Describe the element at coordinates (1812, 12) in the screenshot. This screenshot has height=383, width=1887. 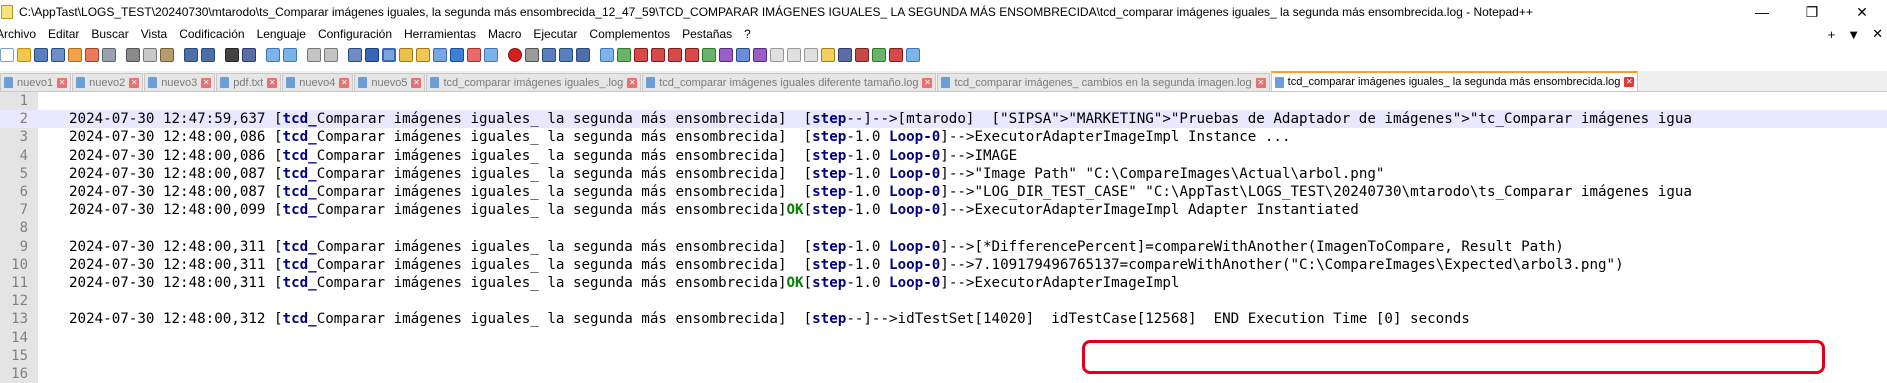
I see `maximize-button: ❐` at that location.